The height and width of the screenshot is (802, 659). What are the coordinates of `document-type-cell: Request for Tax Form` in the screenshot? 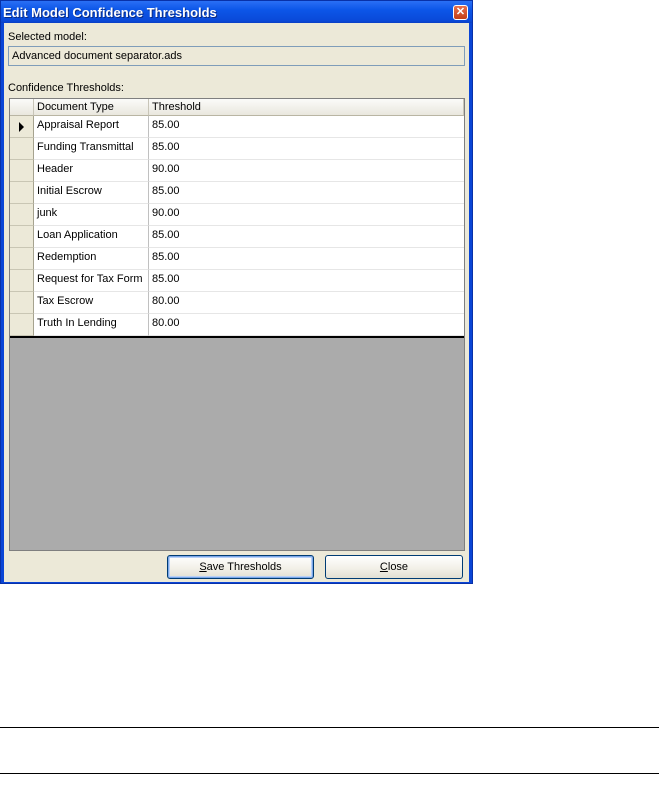 It's located at (91, 281).